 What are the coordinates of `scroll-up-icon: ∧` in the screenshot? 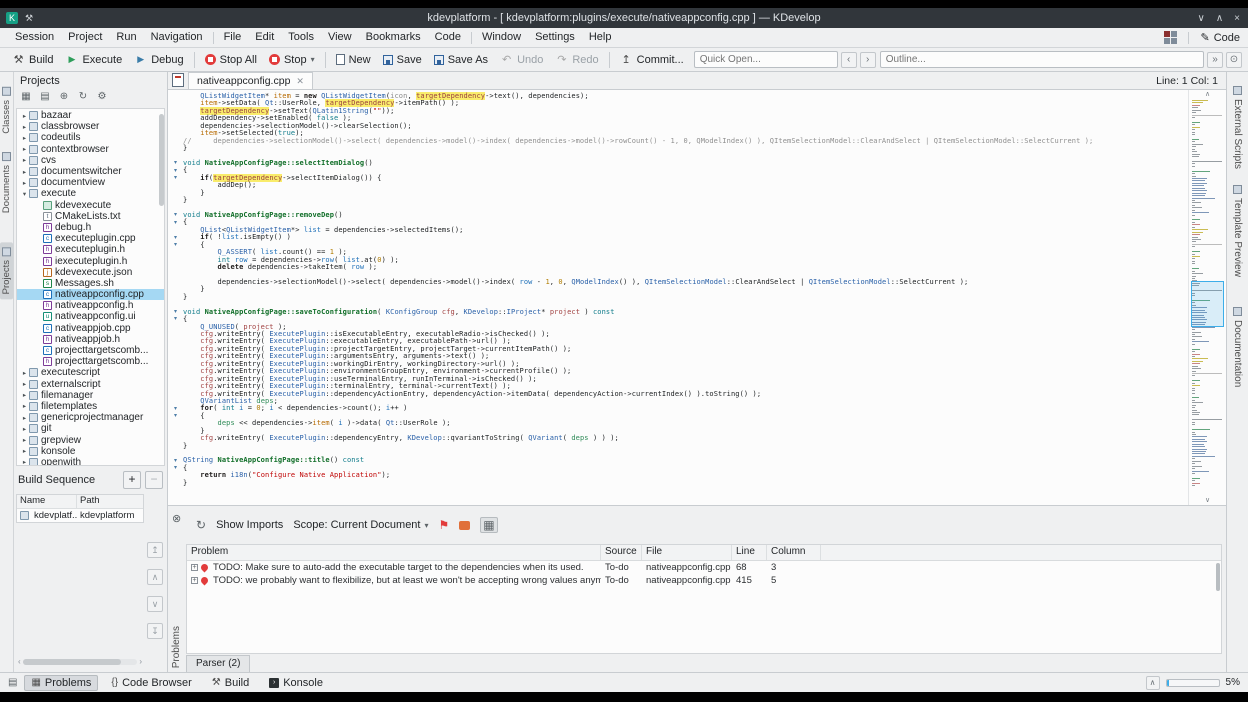 It's located at (1207, 94).